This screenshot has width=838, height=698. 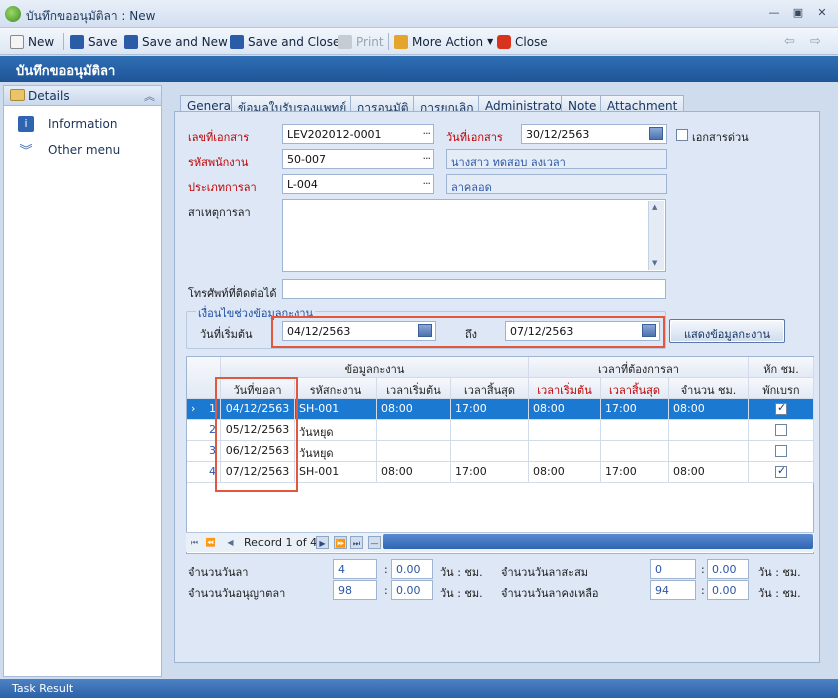 I want to click on column-header: จำนวน ชม., so click(x=709, y=388).